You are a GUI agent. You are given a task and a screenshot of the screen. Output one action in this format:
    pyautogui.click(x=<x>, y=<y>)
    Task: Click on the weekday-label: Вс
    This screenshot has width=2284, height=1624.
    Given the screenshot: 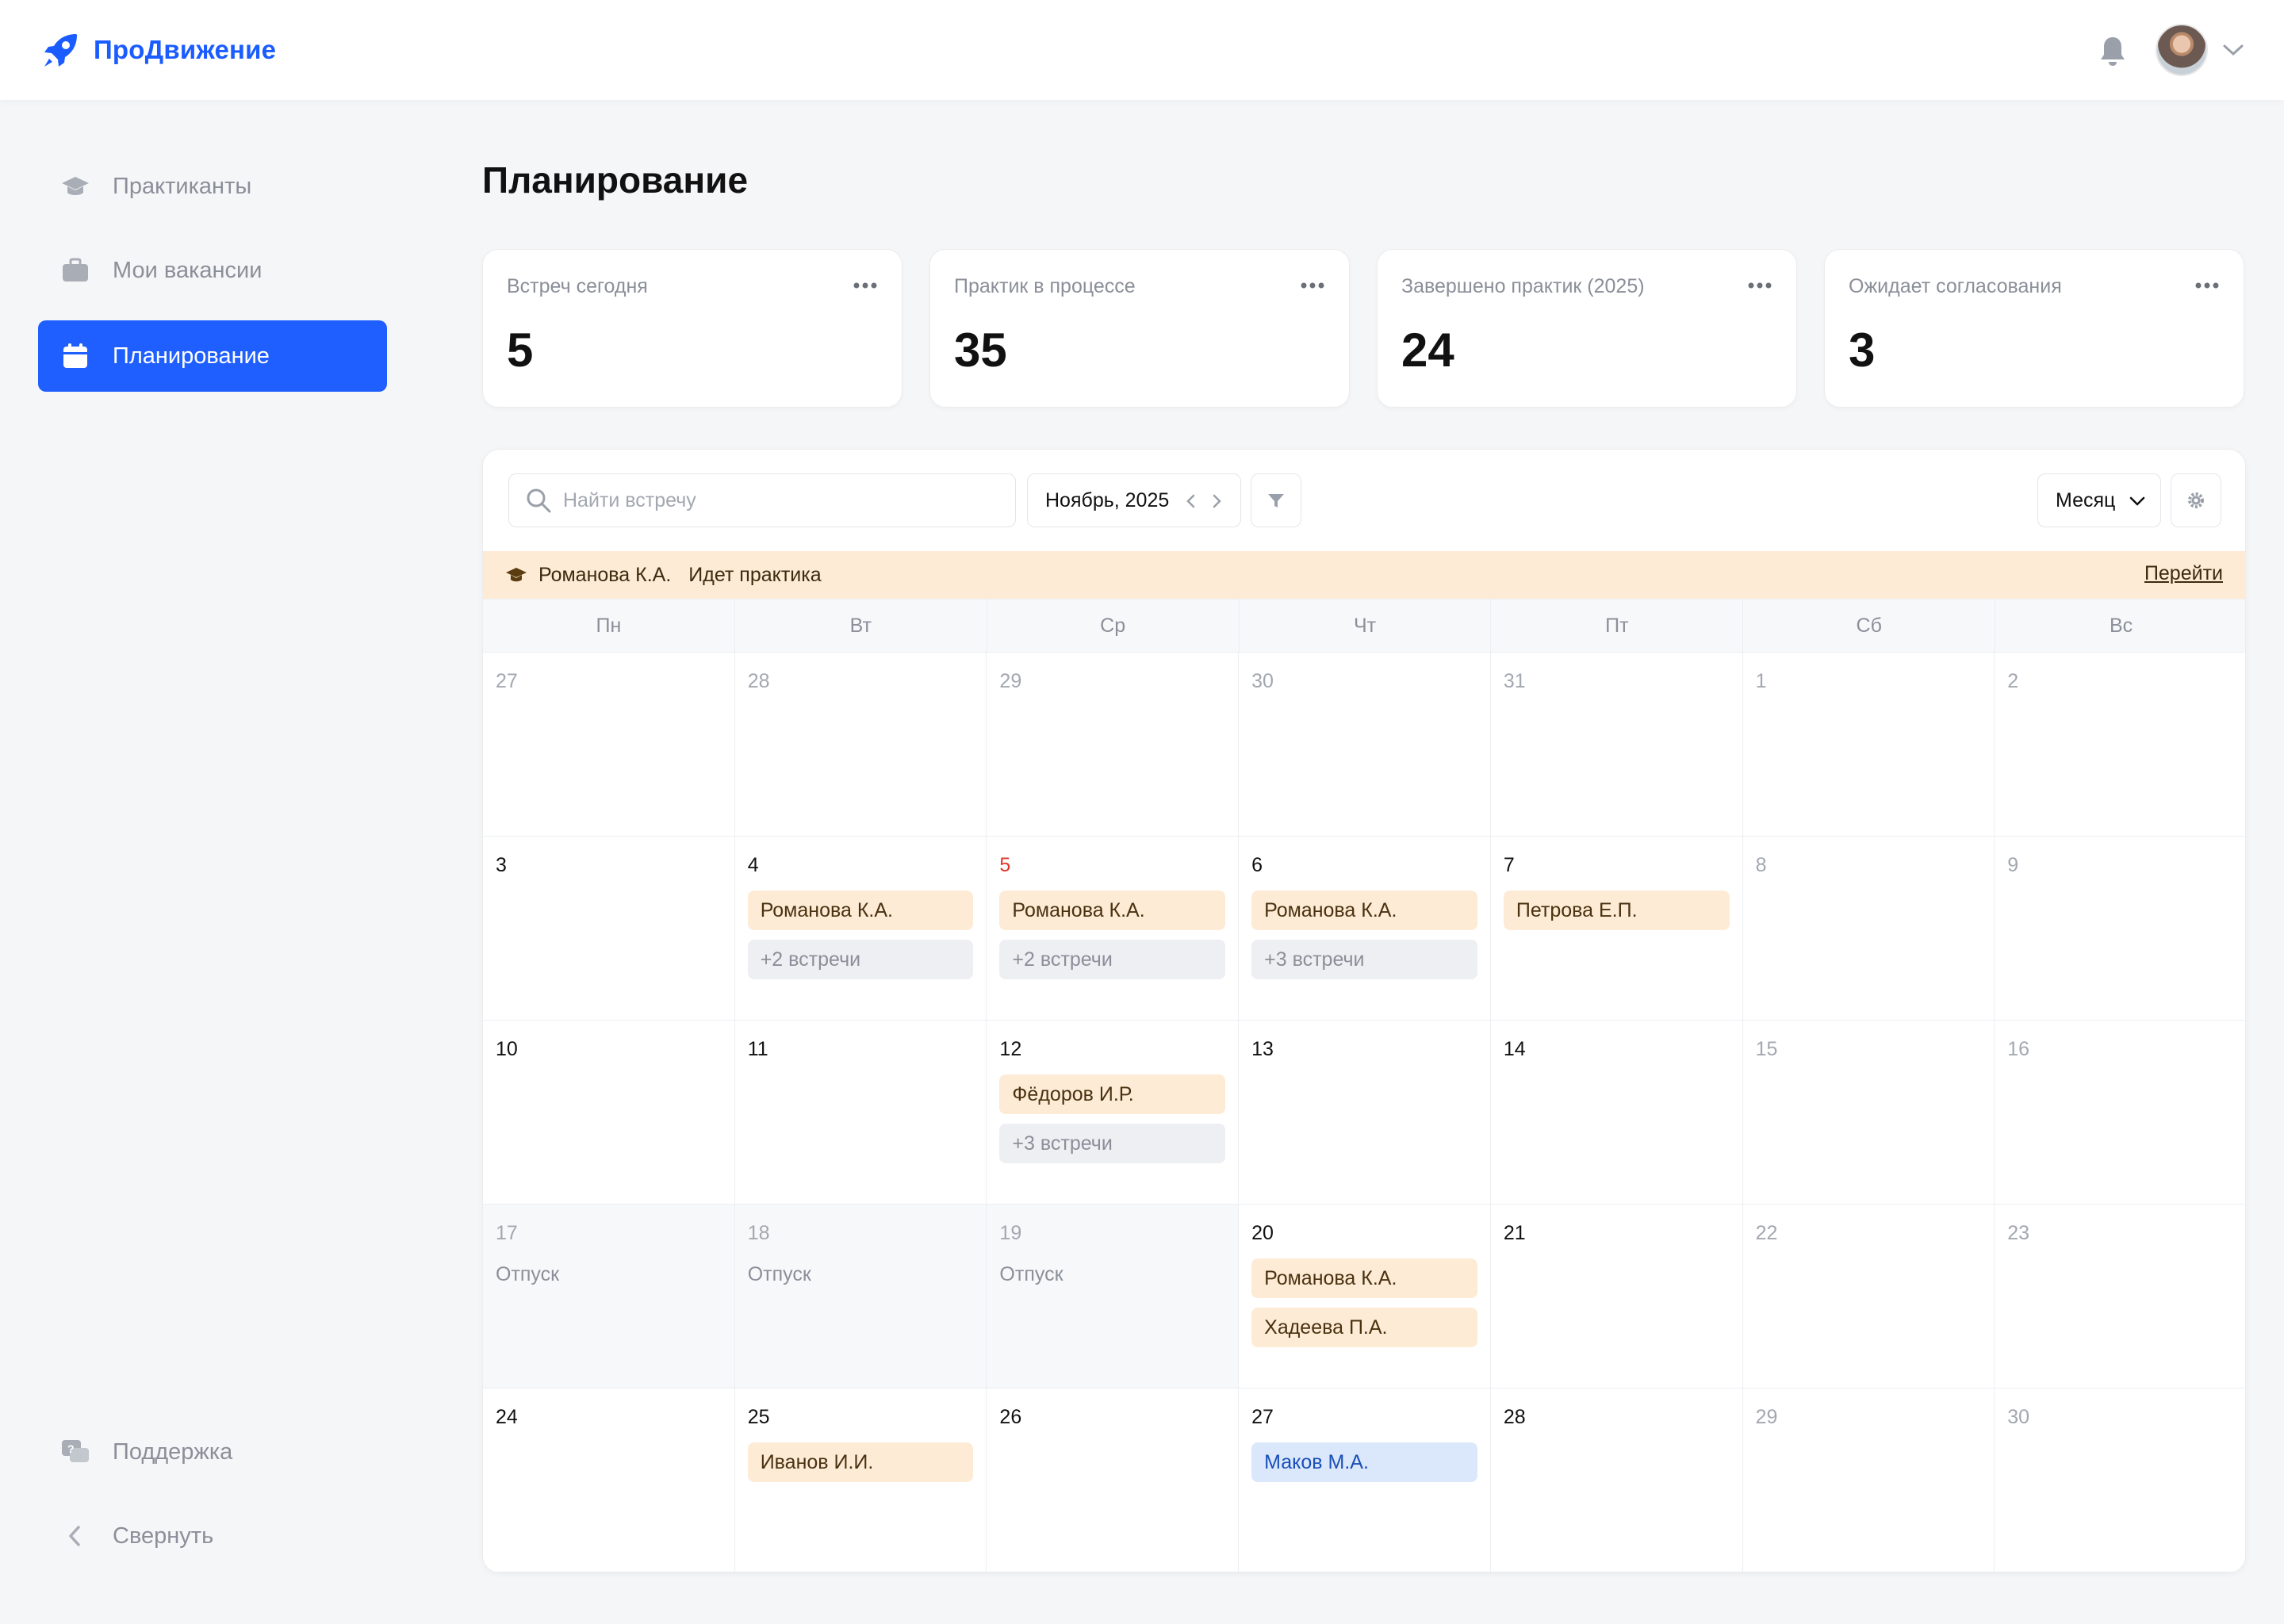 What is the action you would take?
    pyautogui.click(x=2121, y=625)
    